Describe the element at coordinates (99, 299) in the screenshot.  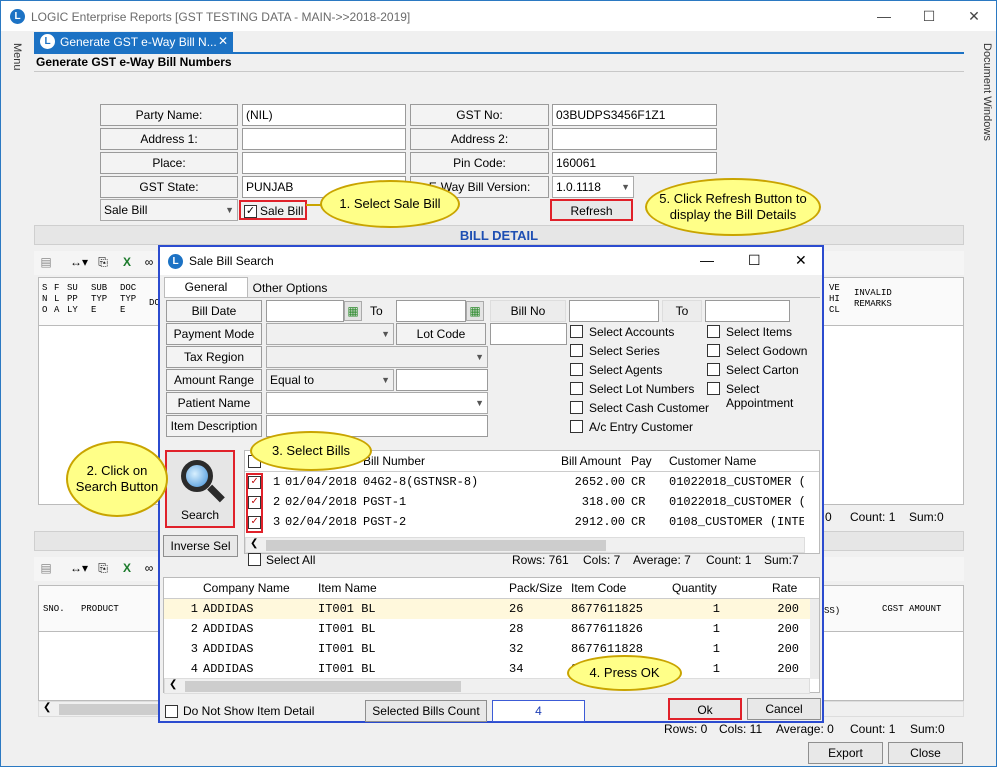
I see `col-subtype: SUB TYP E` at that location.